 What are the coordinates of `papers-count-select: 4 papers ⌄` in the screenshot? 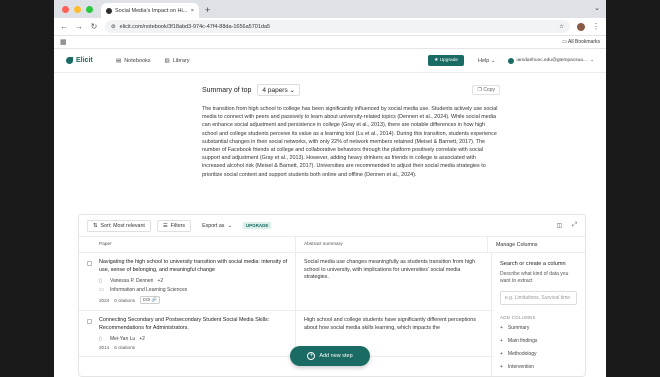 It's located at (278, 90).